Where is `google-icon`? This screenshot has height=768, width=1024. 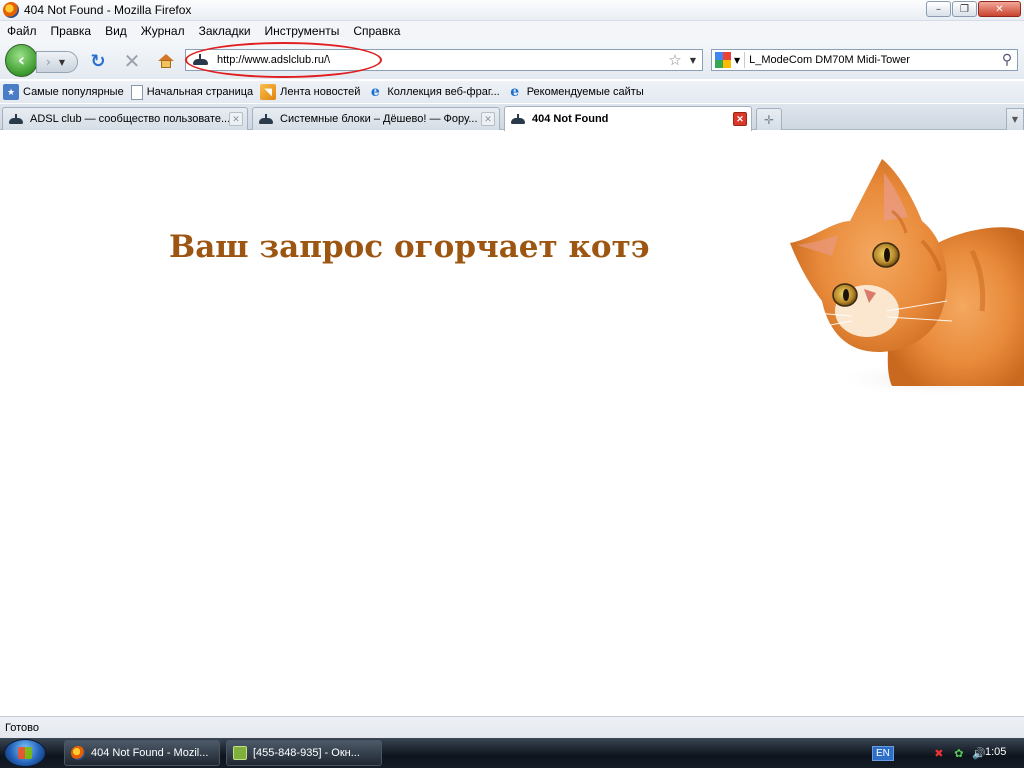 google-icon is located at coordinates (723, 60).